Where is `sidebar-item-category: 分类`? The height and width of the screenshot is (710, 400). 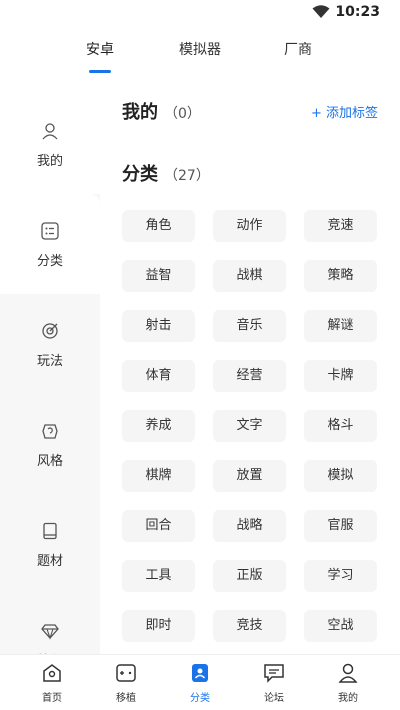
sidebar-item-category: 分类 is located at coordinates (50, 244).